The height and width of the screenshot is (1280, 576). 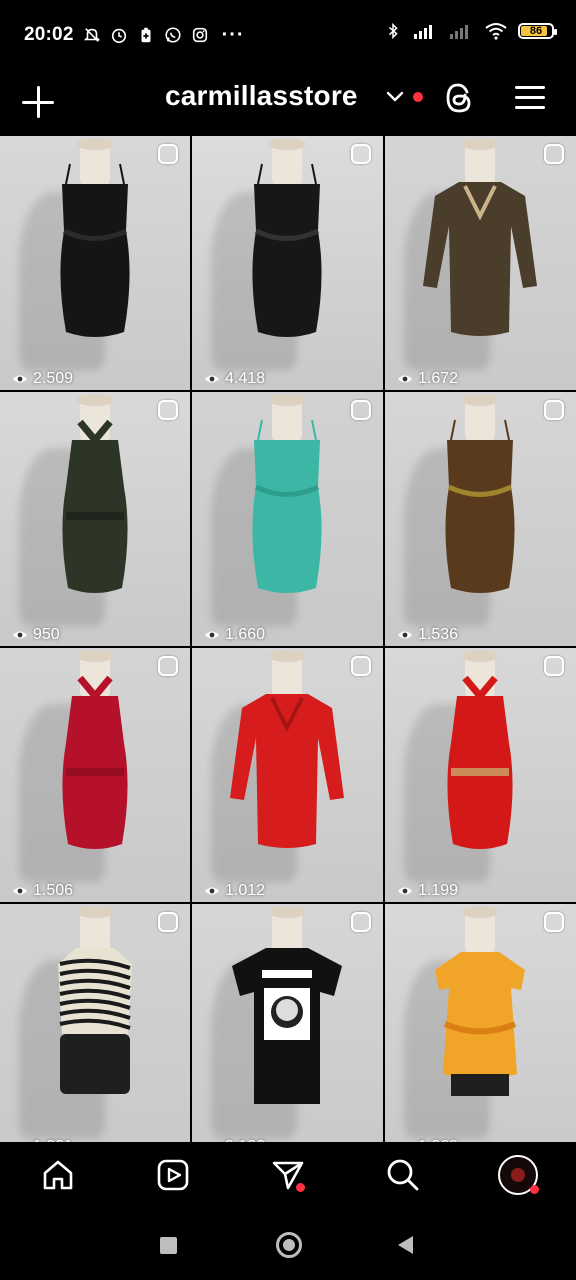 I want to click on post-tile: 1.506, so click(x=95, y=775).